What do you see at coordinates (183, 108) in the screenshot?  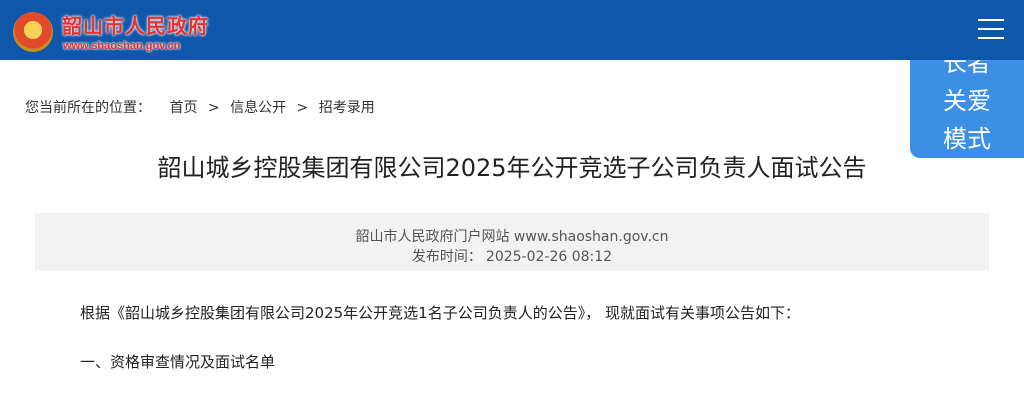 I see `breadcrumb-home-link: 首页` at bounding box center [183, 108].